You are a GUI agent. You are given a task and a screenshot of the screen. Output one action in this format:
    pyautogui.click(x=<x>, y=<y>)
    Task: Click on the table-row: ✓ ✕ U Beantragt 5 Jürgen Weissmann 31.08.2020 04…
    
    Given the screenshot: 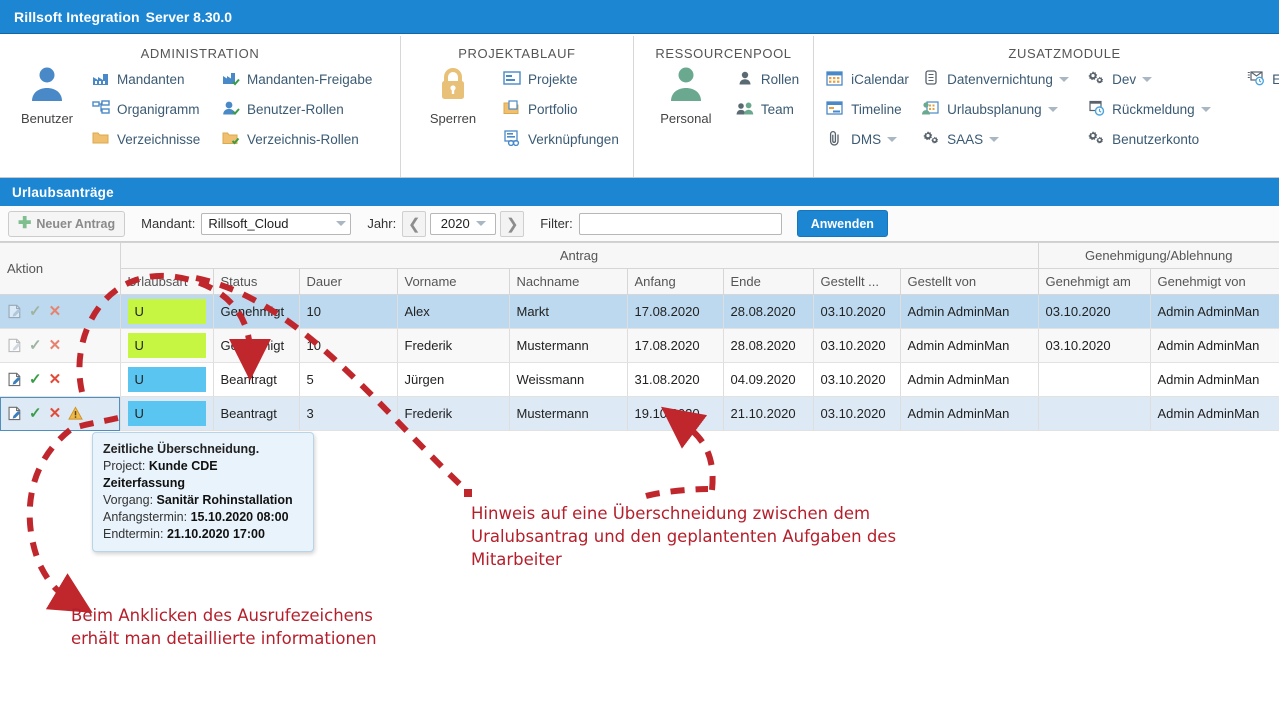 What is the action you would take?
    pyautogui.click(x=639, y=379)
    